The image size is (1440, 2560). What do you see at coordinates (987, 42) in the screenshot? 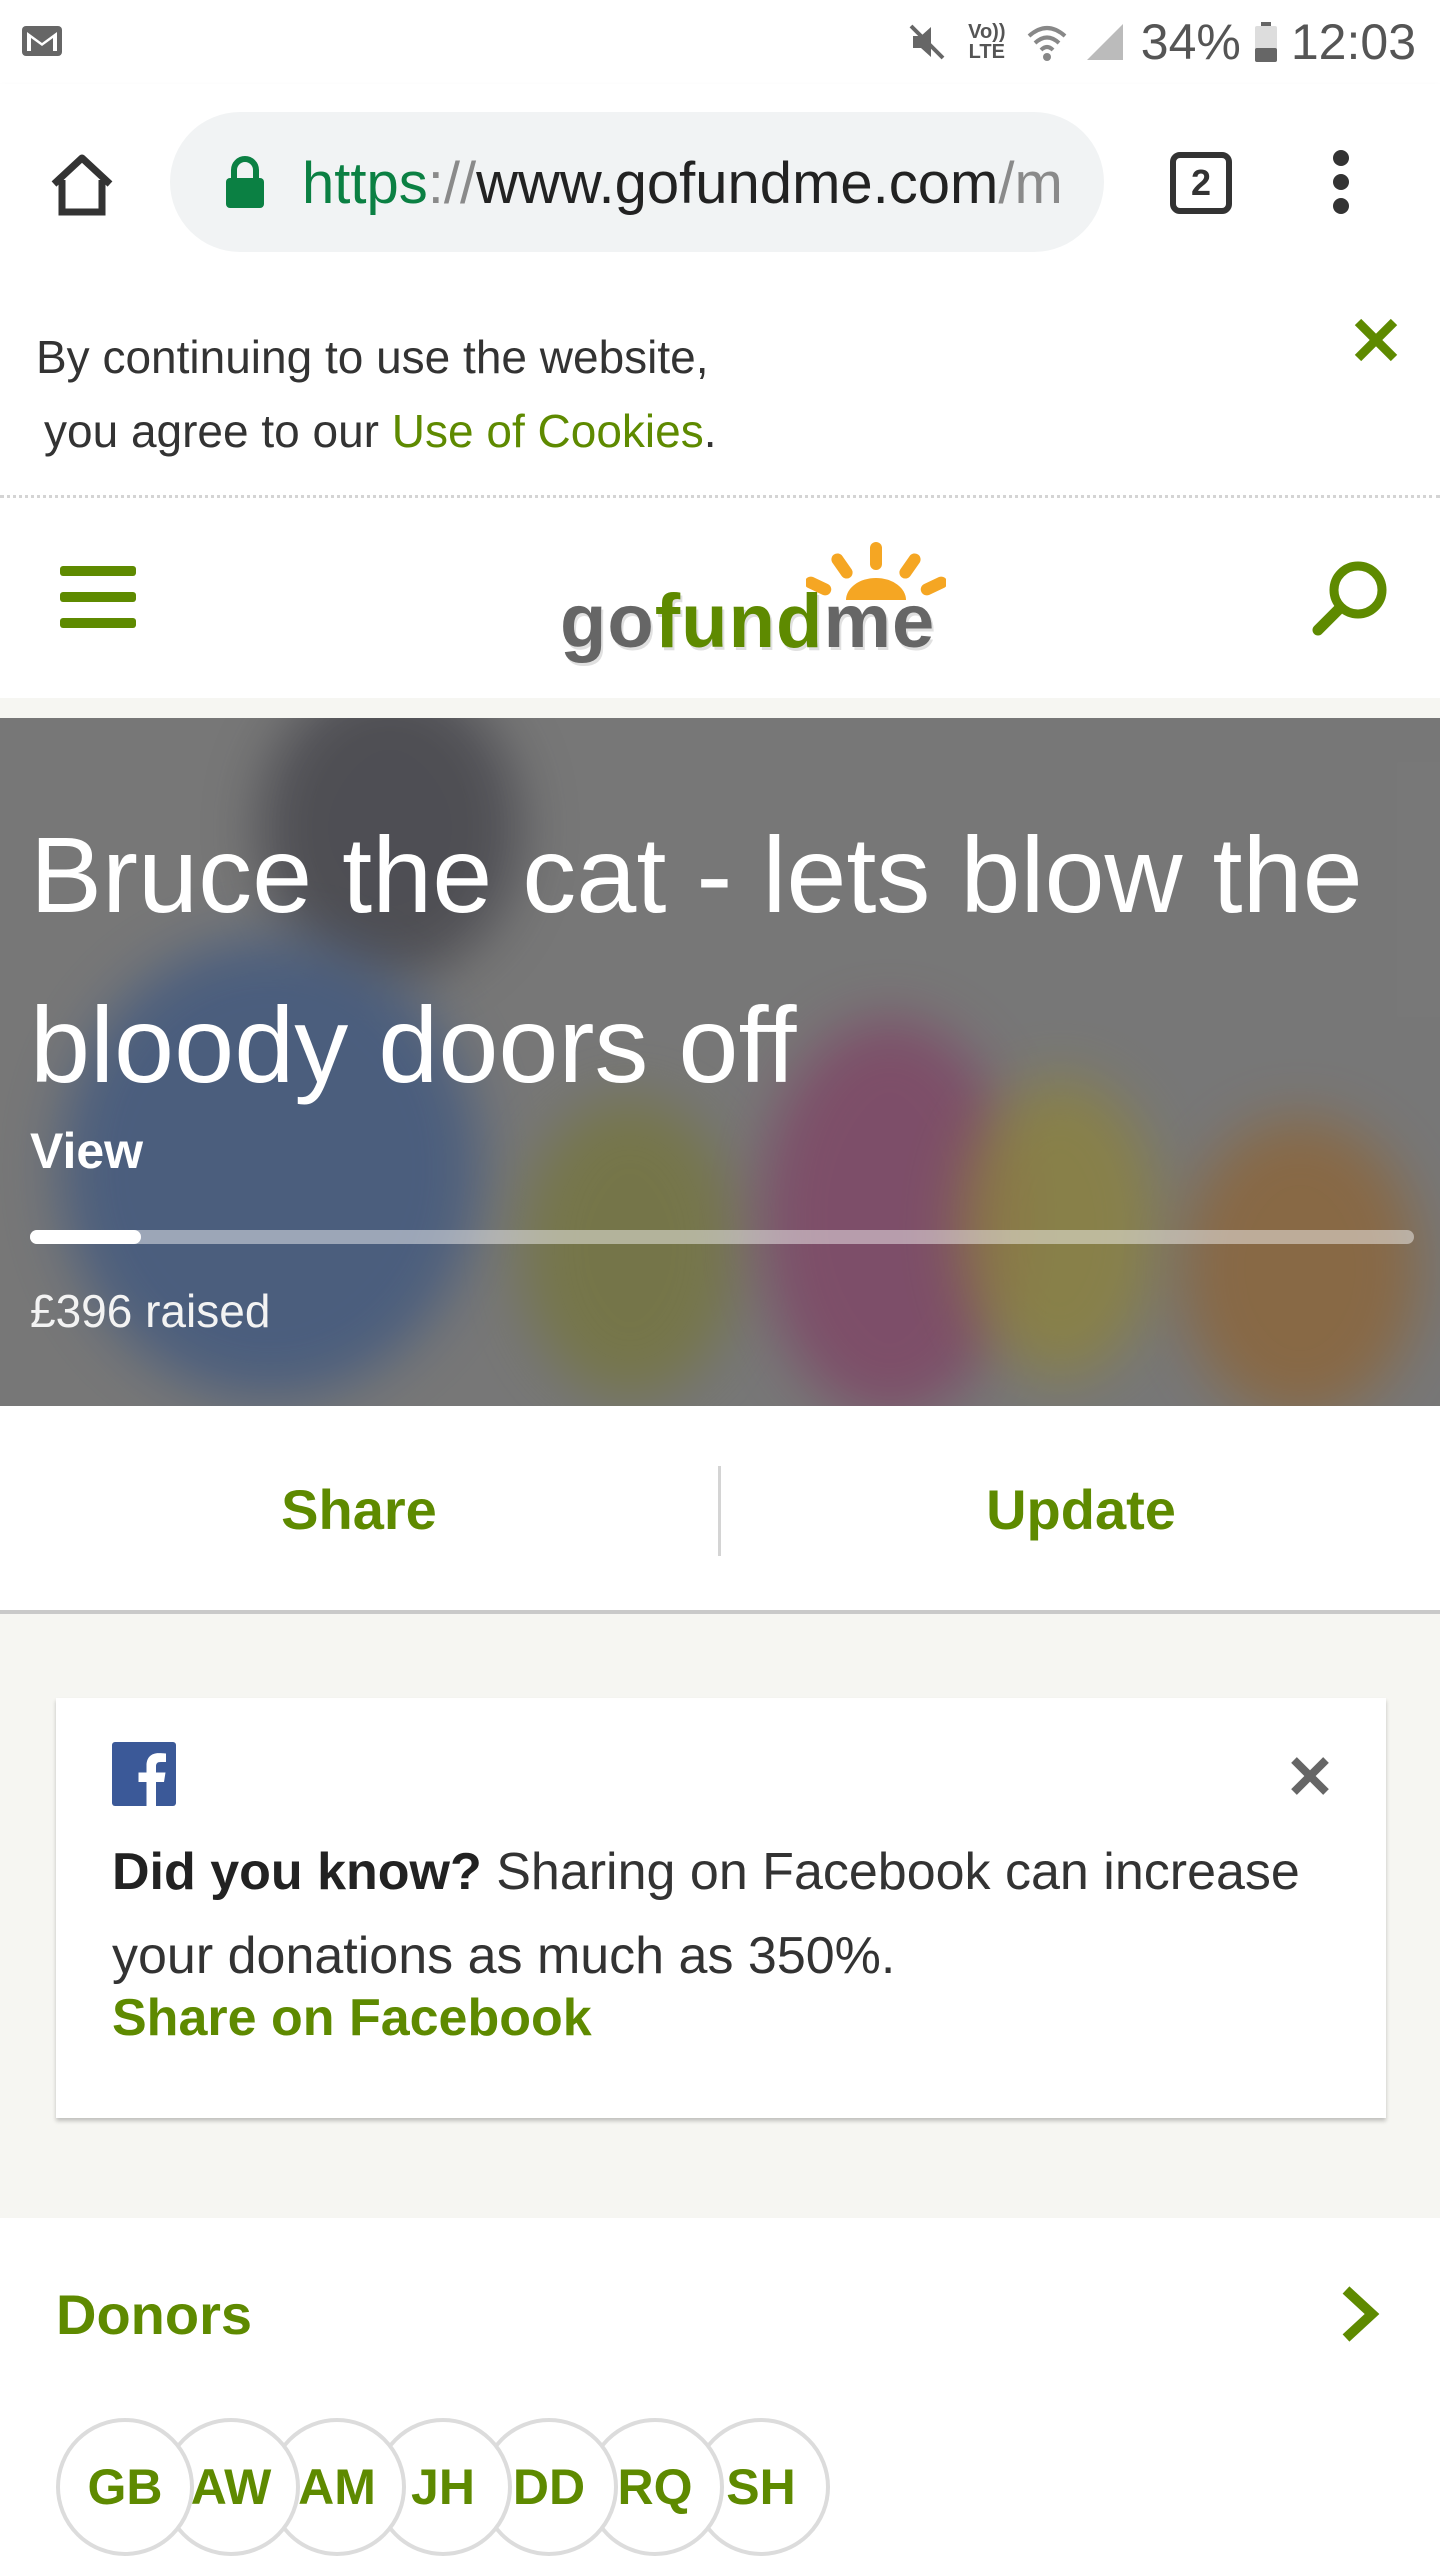
I see `network-type: Vo)) LTE` at bounding box center [987, 42].